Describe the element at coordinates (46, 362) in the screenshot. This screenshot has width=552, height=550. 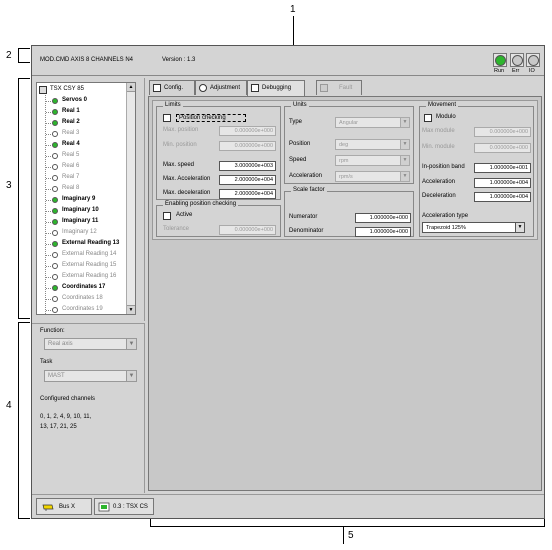
I see `task-label: Task` at that location.